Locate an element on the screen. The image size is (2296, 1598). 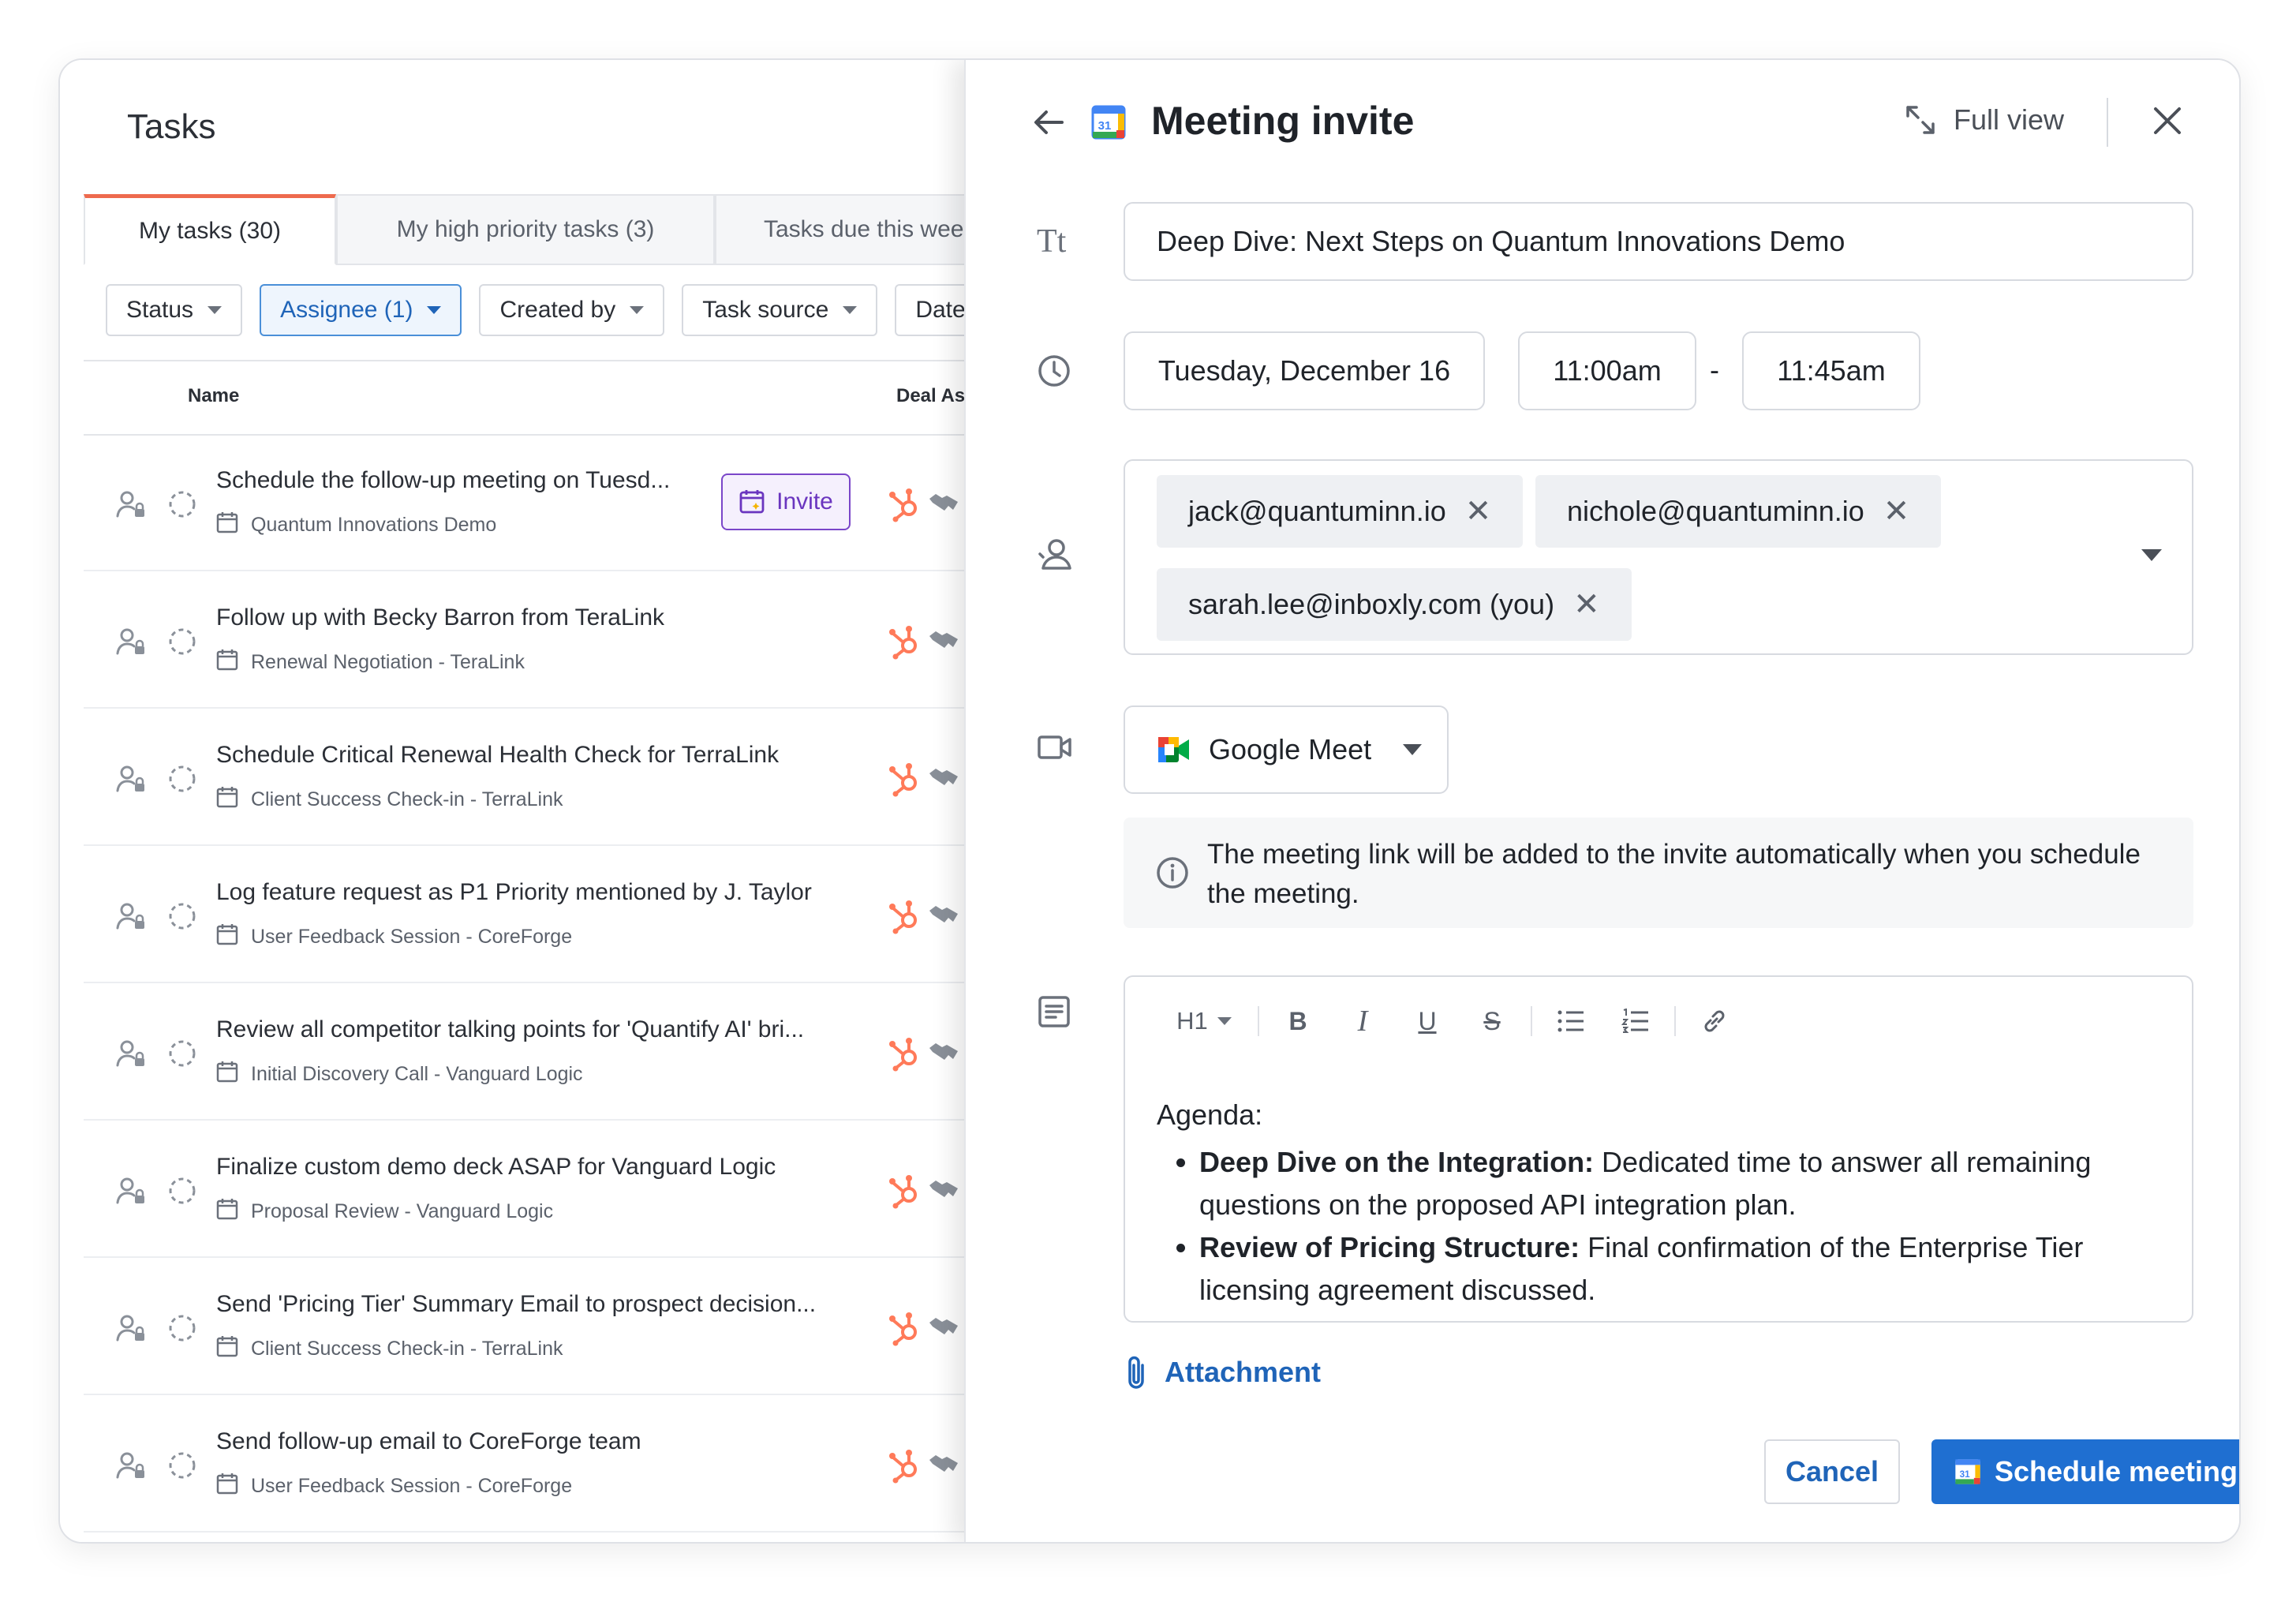
schedule-meeting-button: 31 Schedule meeting is located at coordinates (2085, 1472).